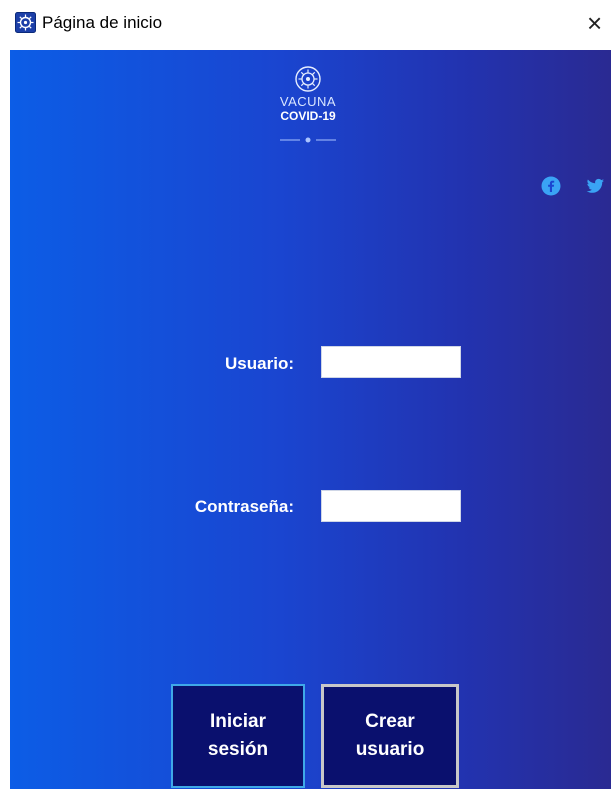  Describe the element at coordinates (25, 22) in the screenshot. I see `covid-vaccine-icon` at that location.